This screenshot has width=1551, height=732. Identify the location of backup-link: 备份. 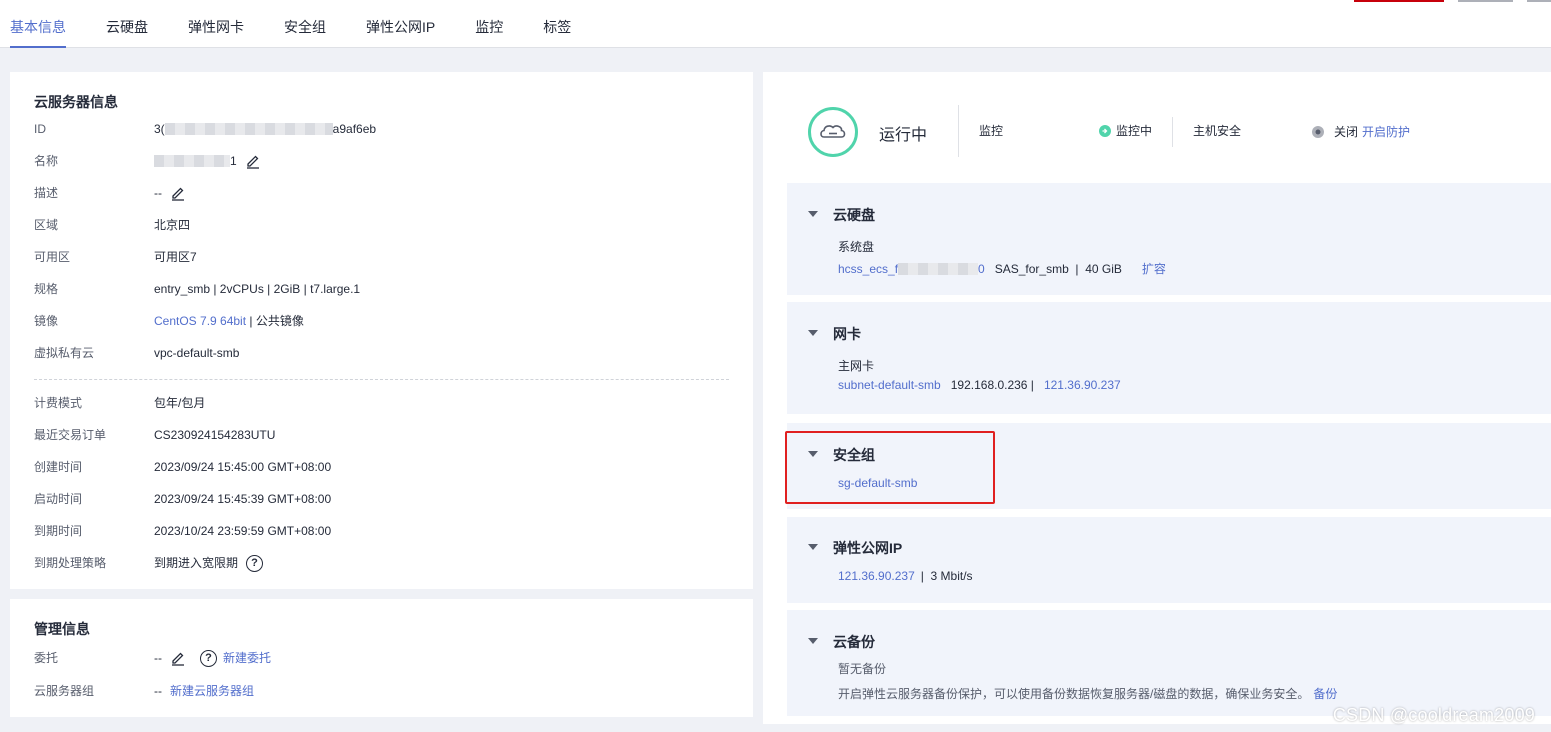
(1325, 693).